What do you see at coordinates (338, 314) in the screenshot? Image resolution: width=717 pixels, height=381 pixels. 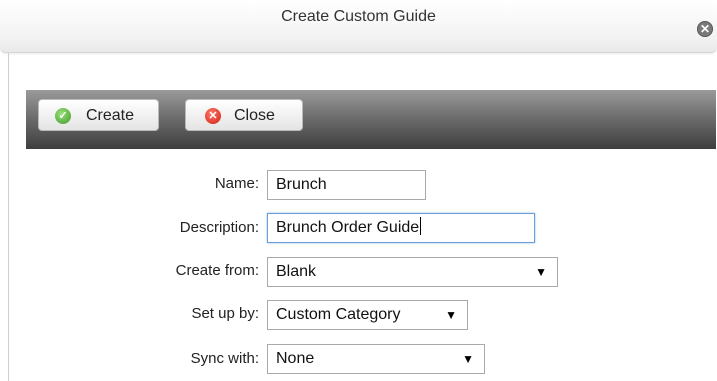 I see `set-up-by-value: Custom Category` at bounding box center [338, 314].